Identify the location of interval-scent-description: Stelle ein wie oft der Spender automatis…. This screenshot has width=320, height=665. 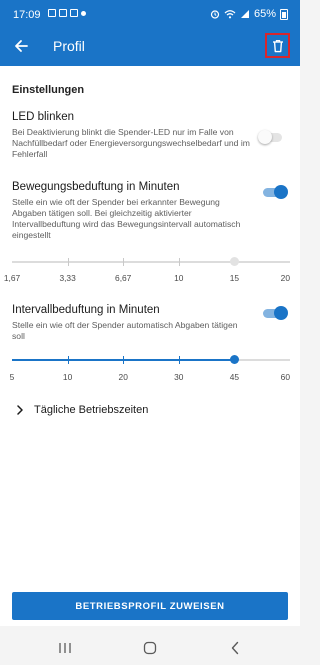
(125, 330).